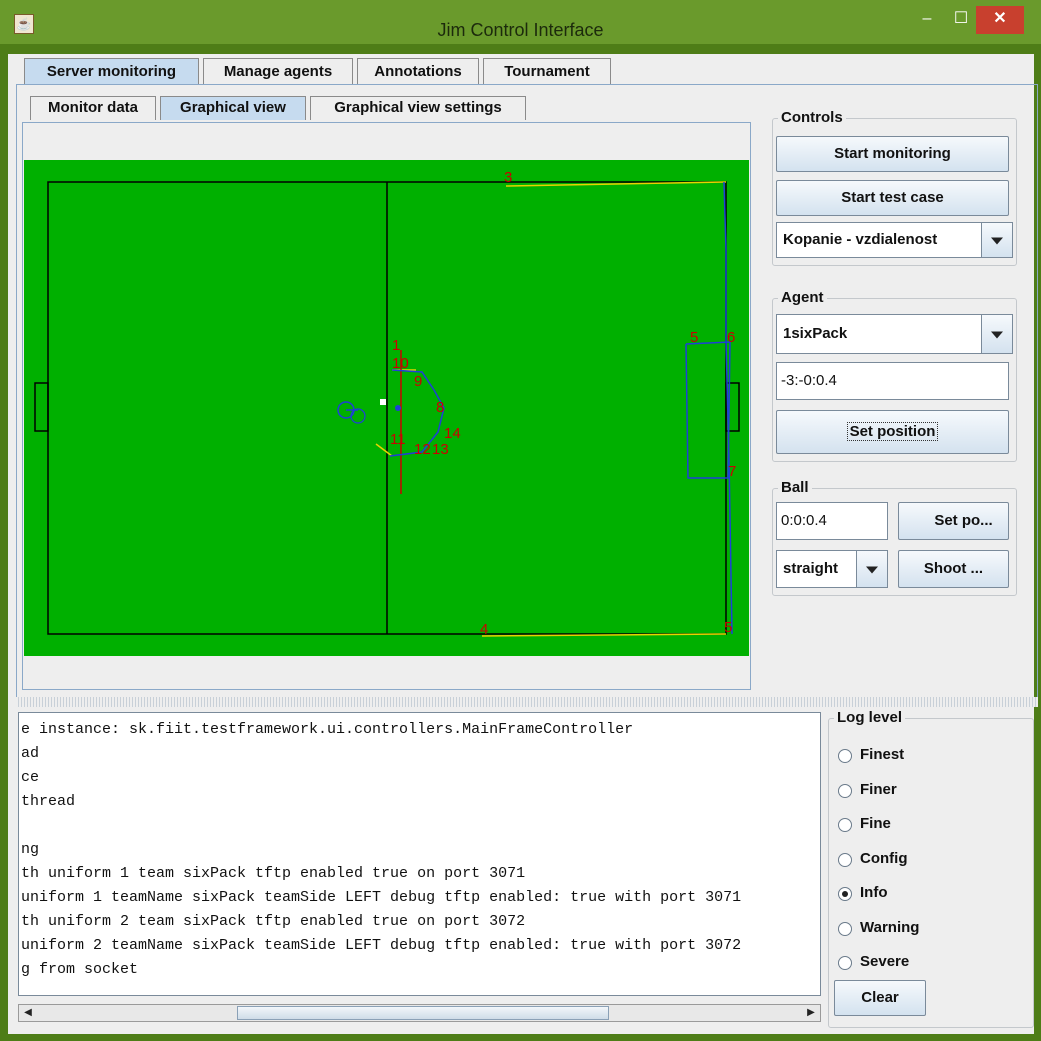 The width and height of the screenshot is (1041, 1041). What do you see at coordinates (233, 108) in the screenshot?
I see `tab-graphical-view: Graphical view` at bounding box center [233, 108].